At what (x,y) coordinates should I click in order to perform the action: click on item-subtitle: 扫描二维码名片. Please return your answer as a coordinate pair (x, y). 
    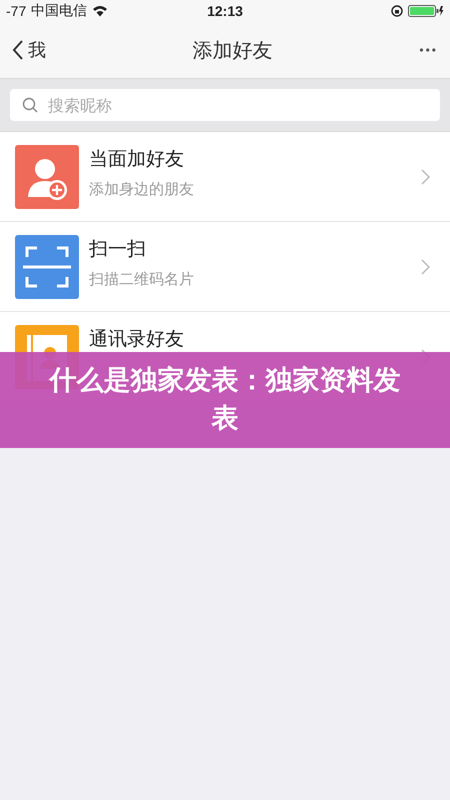
    Looking at the image, I should click on (142, 279).